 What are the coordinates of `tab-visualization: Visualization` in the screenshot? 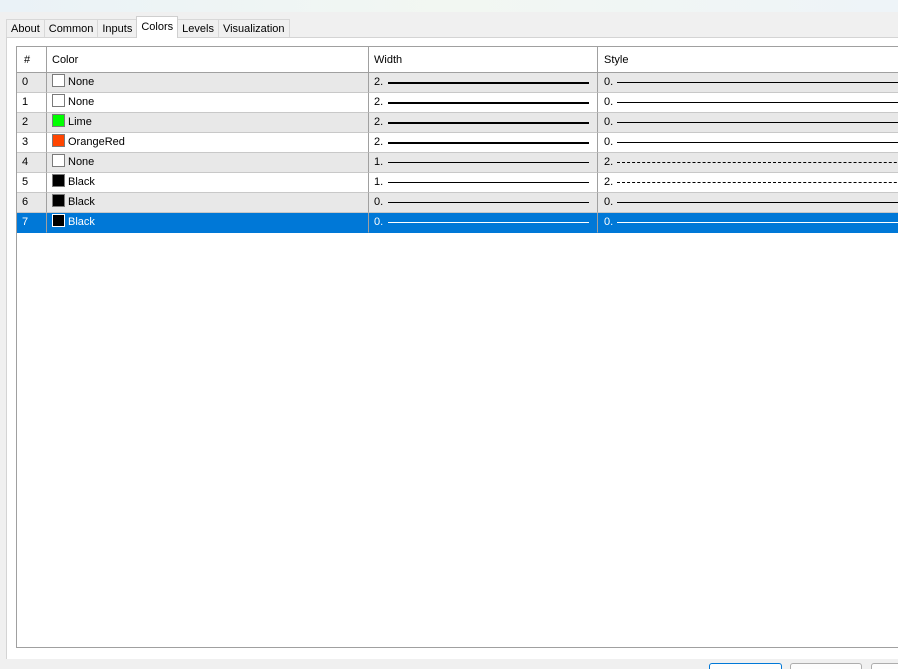 It's located at (253, 28).